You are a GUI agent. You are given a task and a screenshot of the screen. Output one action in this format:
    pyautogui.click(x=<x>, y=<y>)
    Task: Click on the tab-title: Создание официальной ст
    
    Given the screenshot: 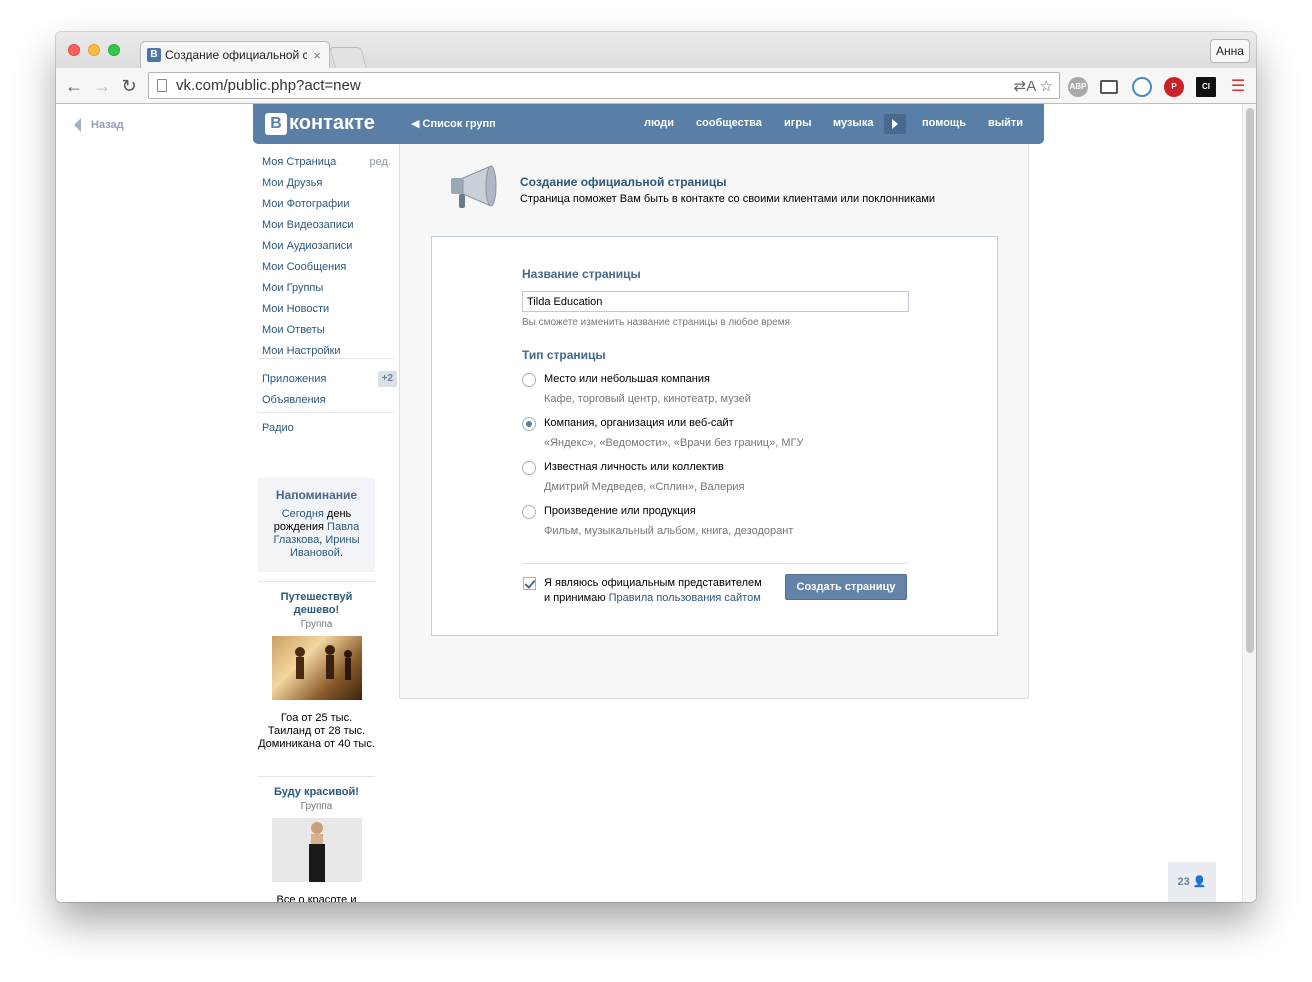 What is the action you would take?
    pyautogui.click(x=236, y=55)
    